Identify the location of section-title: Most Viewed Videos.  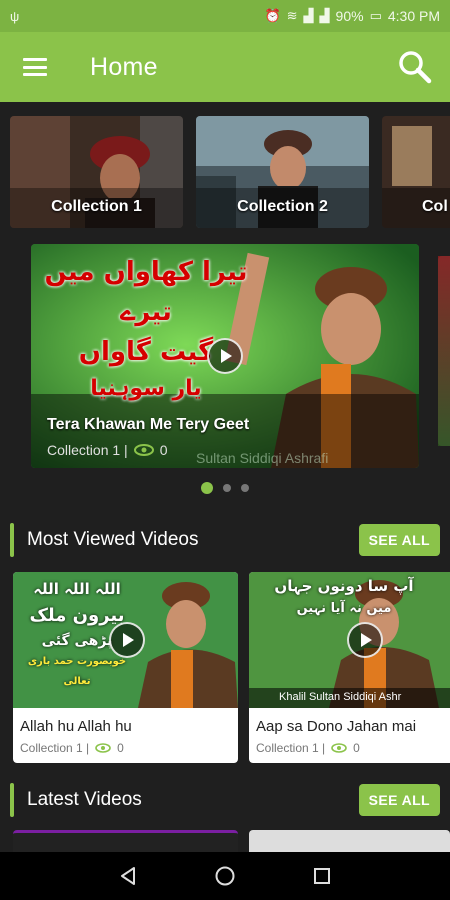
(113, 539).